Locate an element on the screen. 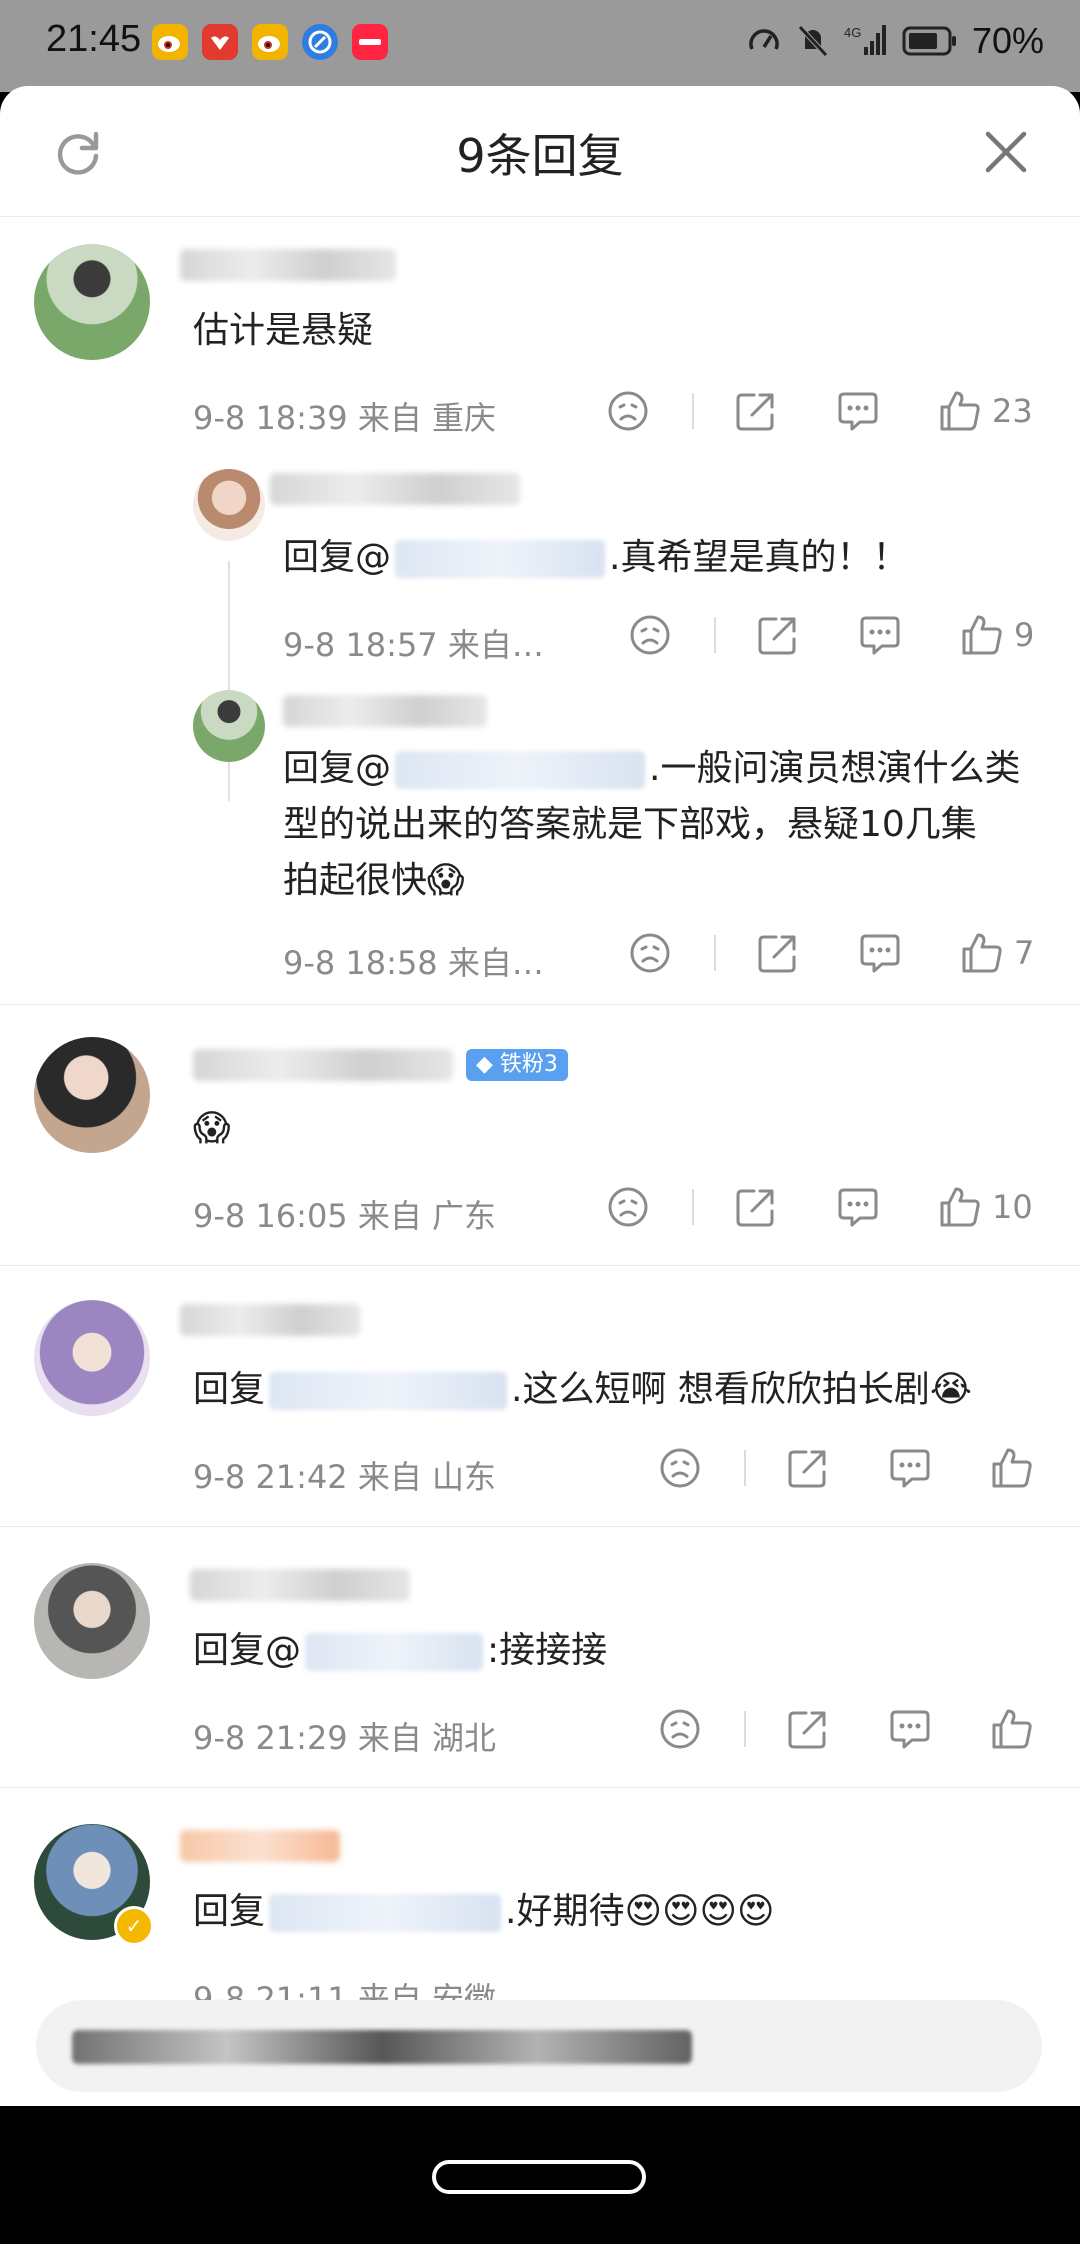 The width and height of the screenshot is (1080, 2244). close-icon is located at coordinates (1006, 152).